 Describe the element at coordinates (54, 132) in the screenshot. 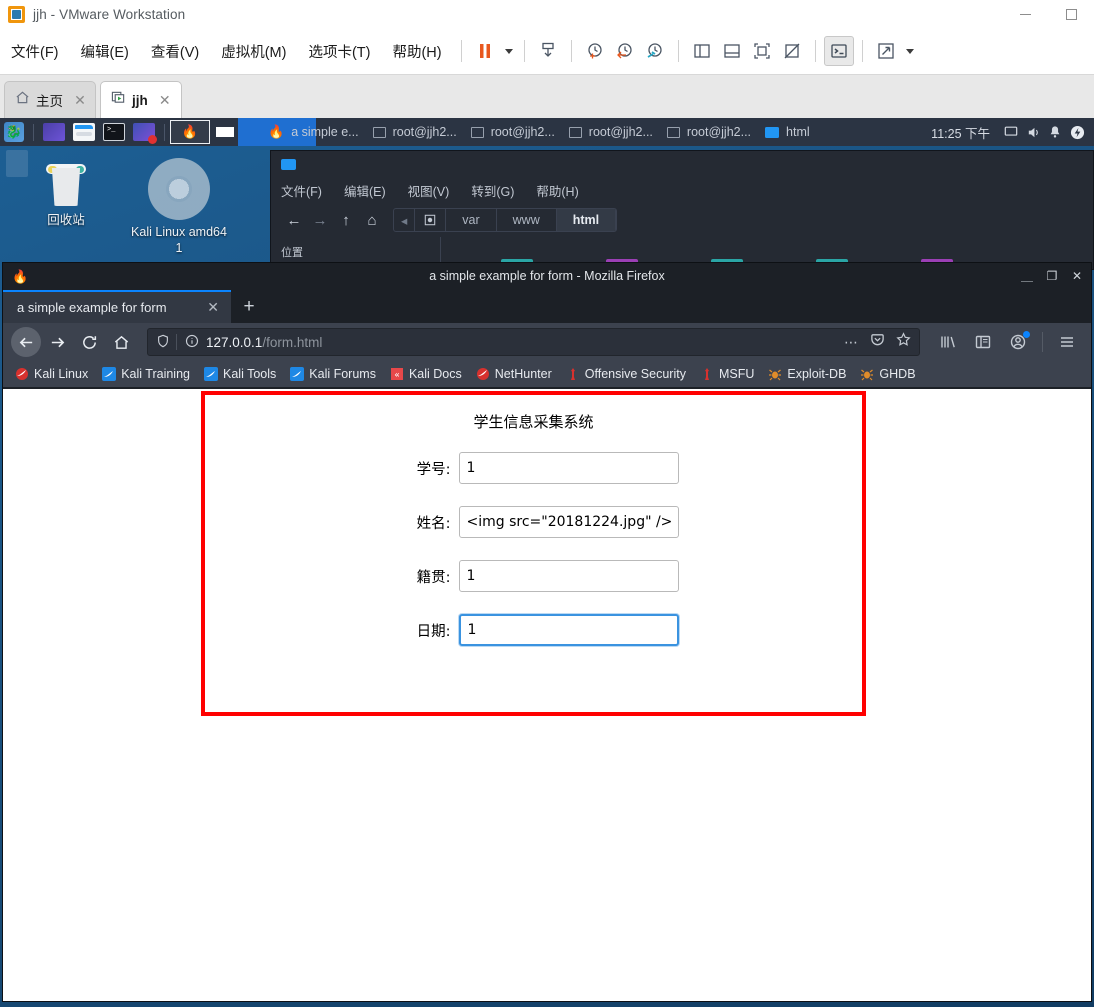

I see `show-desktop-icon` at that location.